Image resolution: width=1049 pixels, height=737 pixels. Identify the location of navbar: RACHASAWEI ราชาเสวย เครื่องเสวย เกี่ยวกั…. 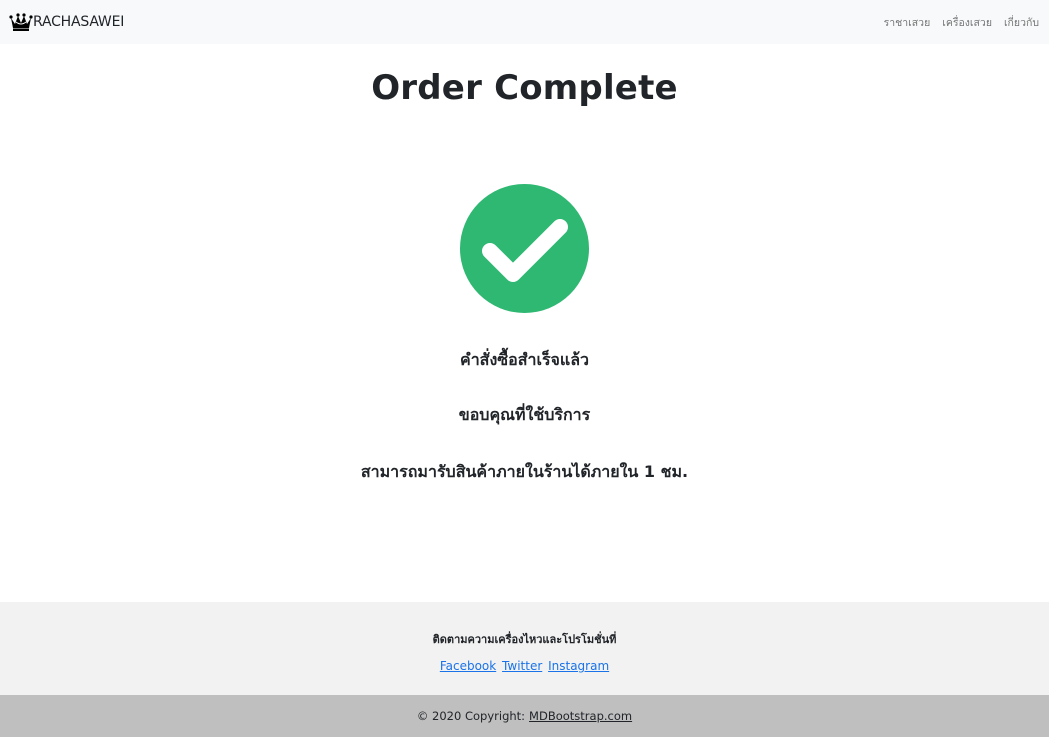
(524, 22).